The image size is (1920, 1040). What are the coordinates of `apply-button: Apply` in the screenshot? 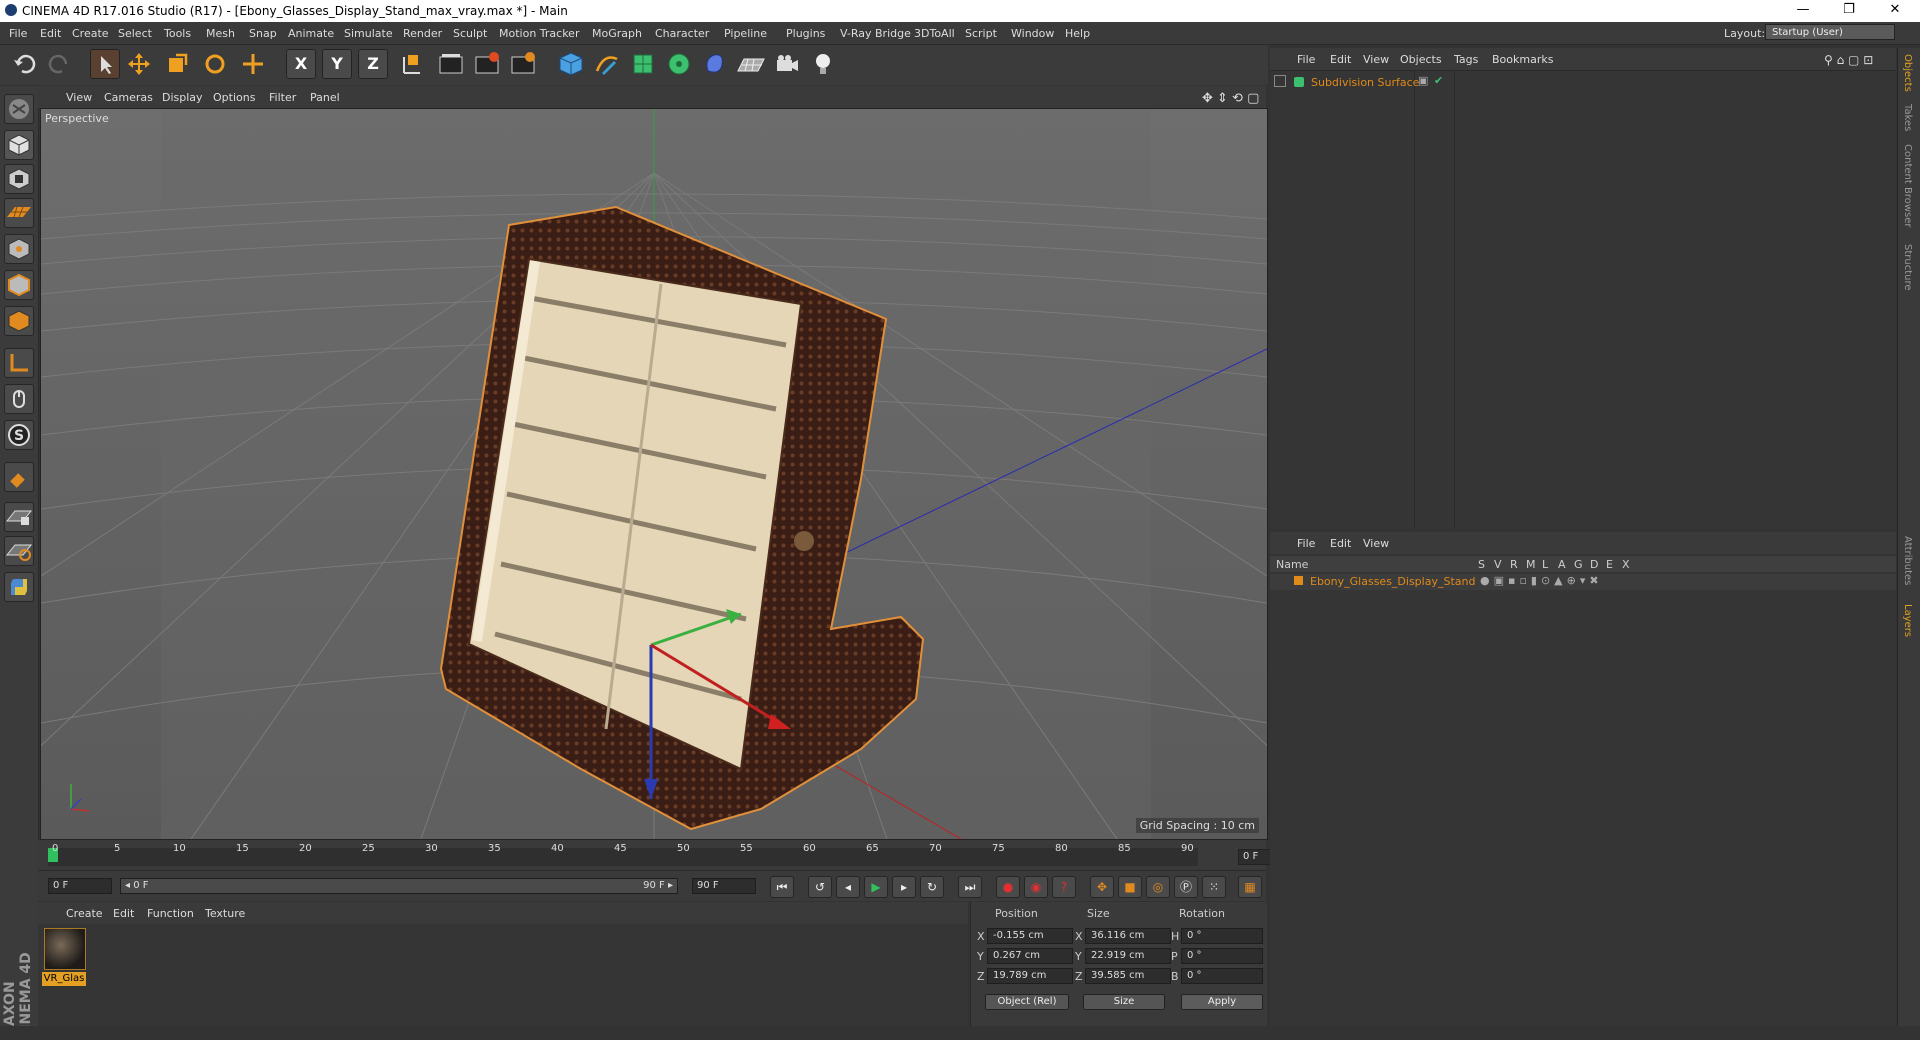 It's located at (1222, 1002).